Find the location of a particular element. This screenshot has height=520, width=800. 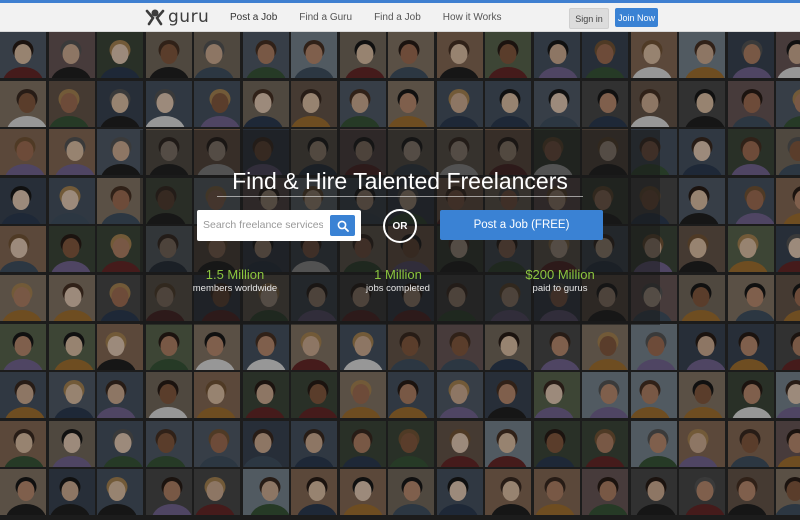

nav-find-a-job: Find a Job is located at coordinates (397, 17).